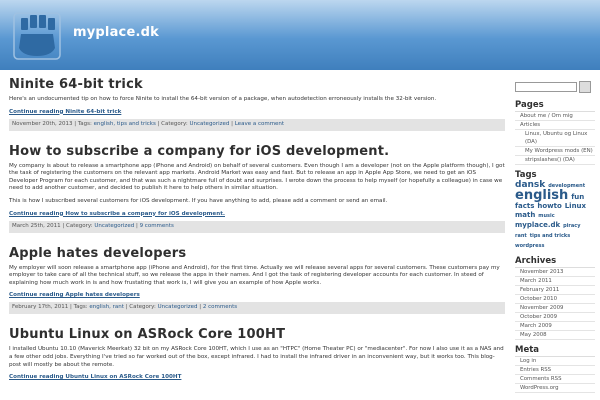  I want to click on meta-widget-title: Meta, so click(527, 350).